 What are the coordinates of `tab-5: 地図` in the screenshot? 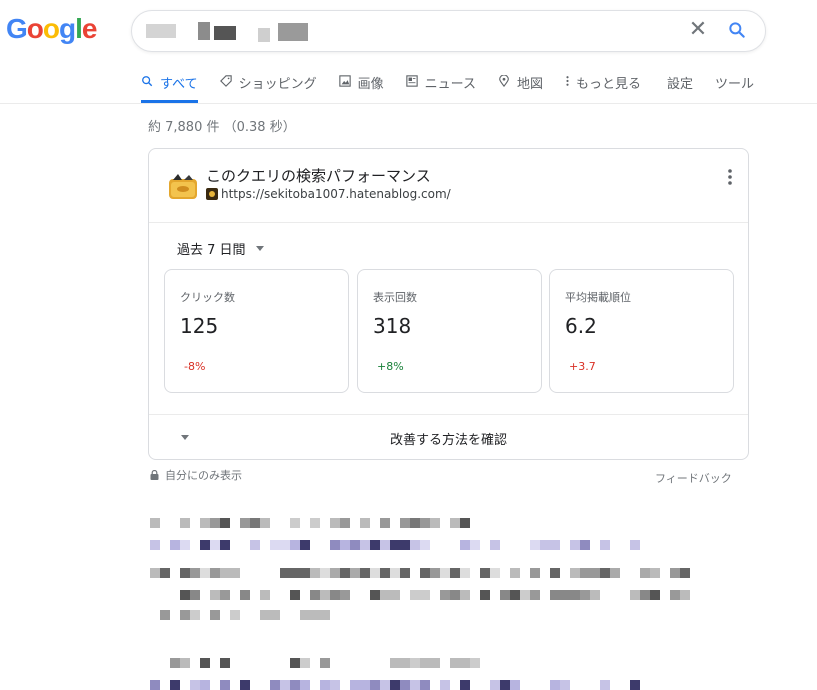 It's located at (520, 82).